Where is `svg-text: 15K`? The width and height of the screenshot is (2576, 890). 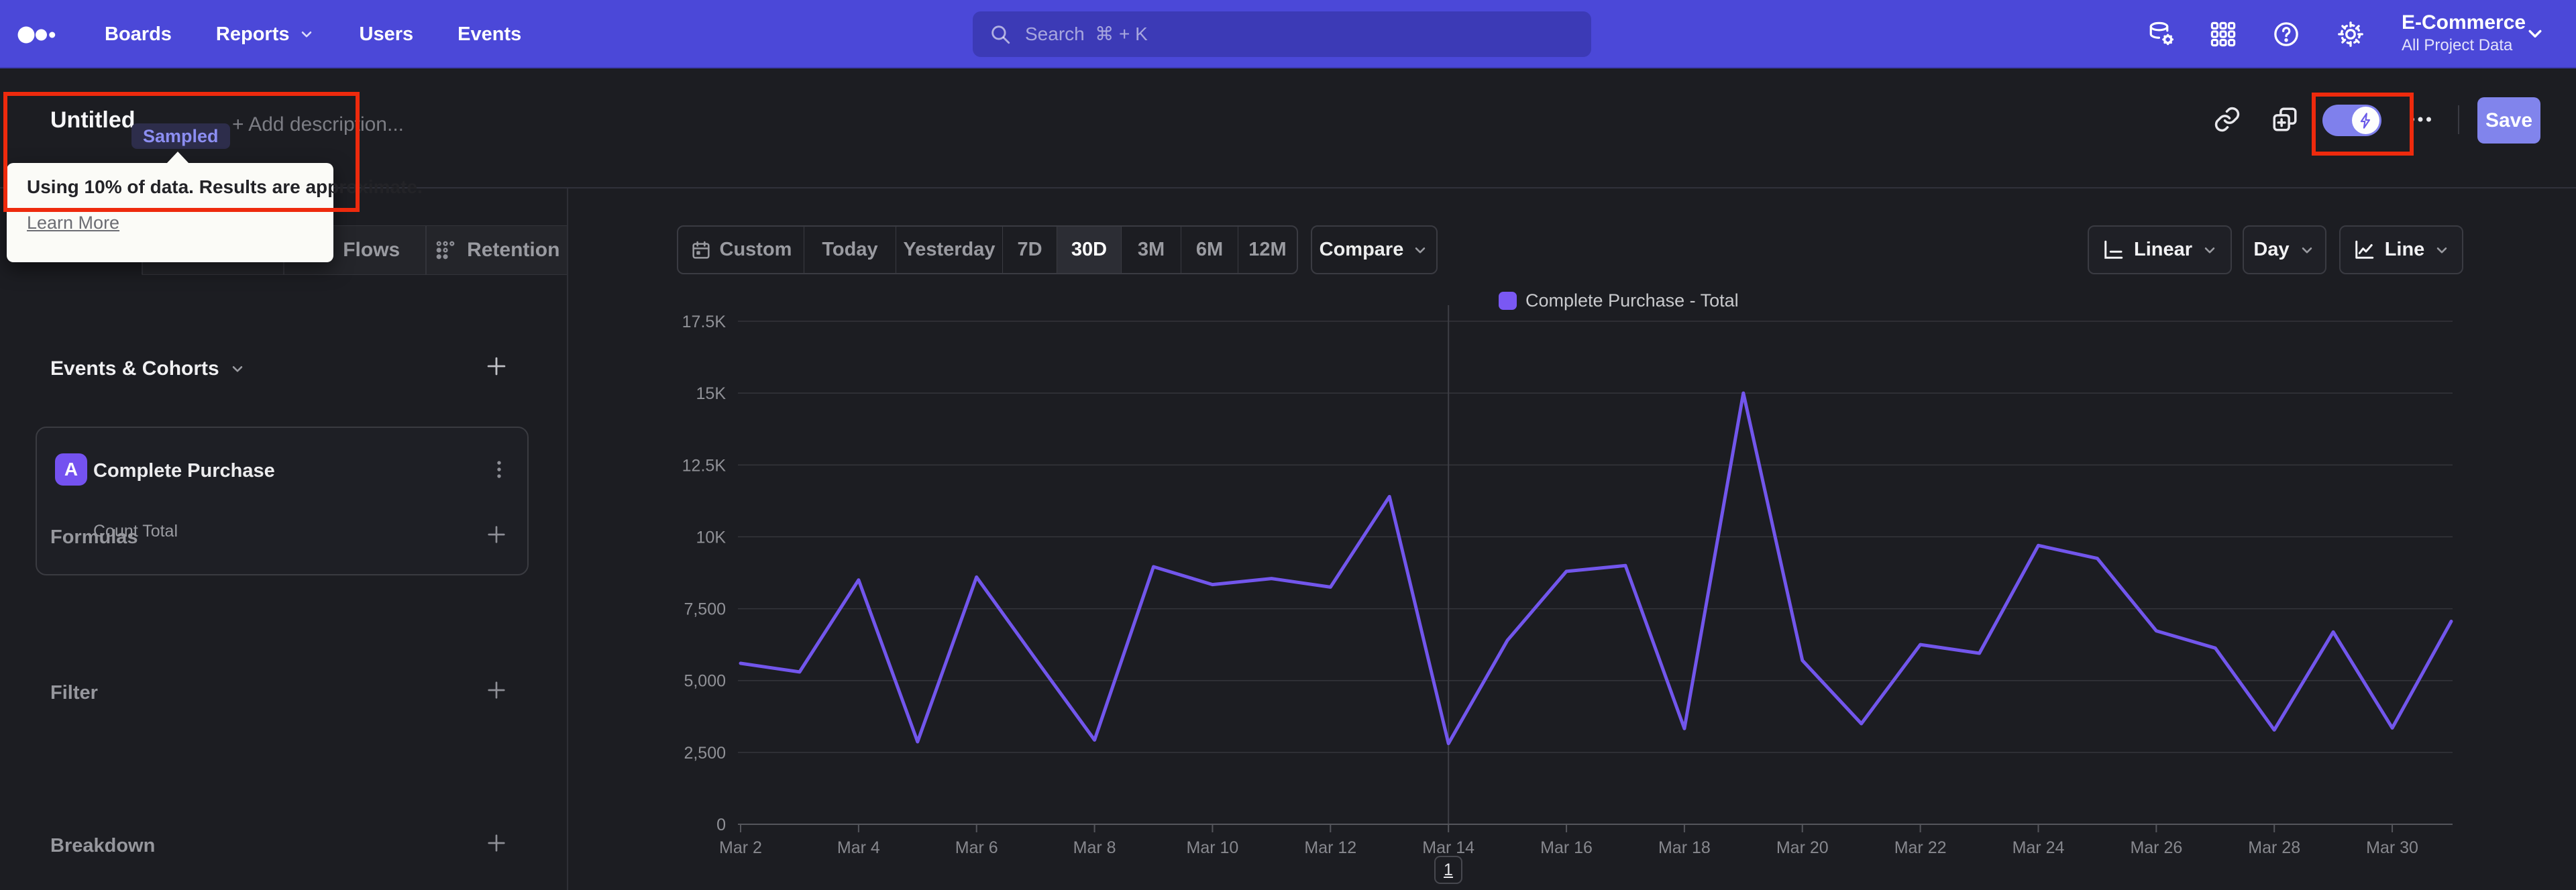 svg-text: 15K is located at coordinates (711, 393).